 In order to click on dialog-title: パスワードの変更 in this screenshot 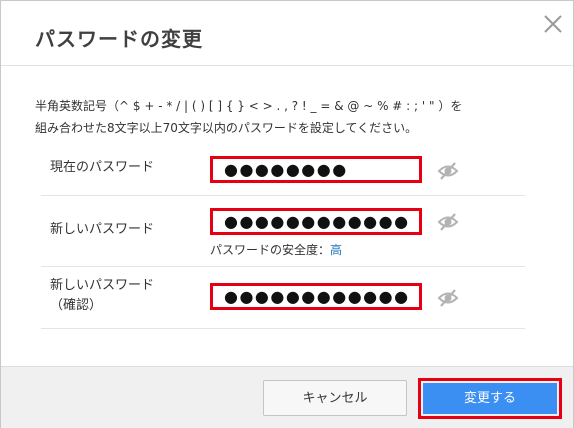, I will do `click(119, 39)`.